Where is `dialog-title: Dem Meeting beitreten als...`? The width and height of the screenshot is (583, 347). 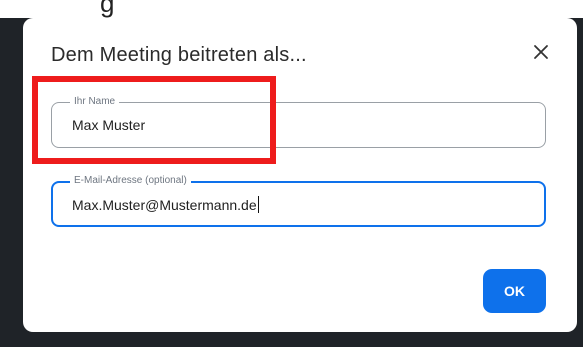 dialog-title: Dem Meeting beitreten als... is located at coordinates (179, 55).